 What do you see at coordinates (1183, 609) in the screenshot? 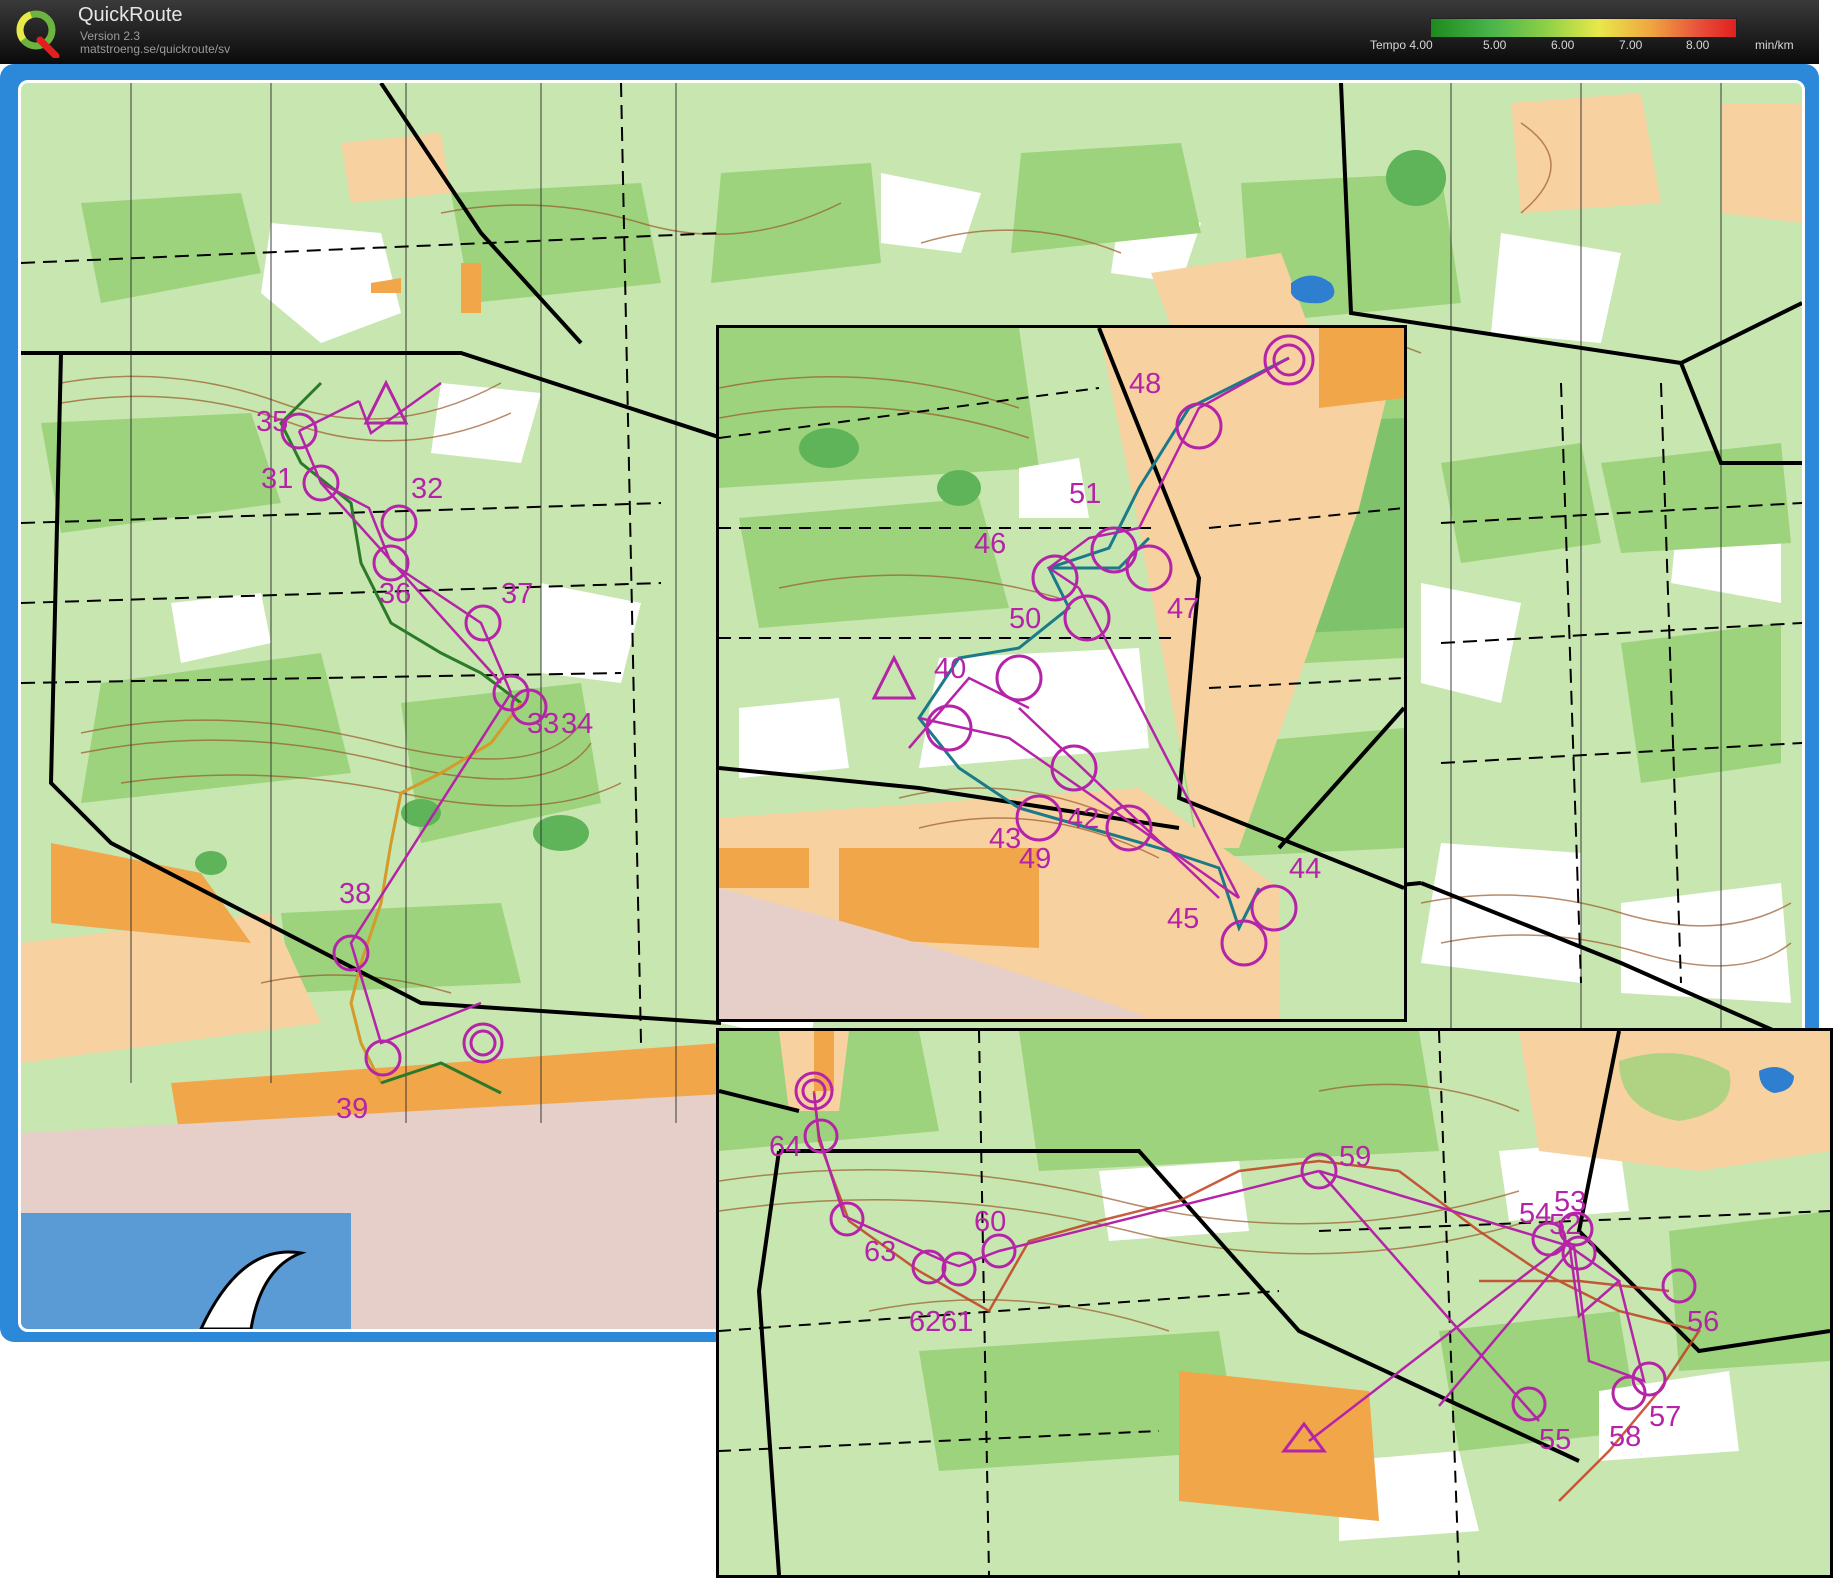
I see `control-label: 47` at bounding box center [1183, 609].